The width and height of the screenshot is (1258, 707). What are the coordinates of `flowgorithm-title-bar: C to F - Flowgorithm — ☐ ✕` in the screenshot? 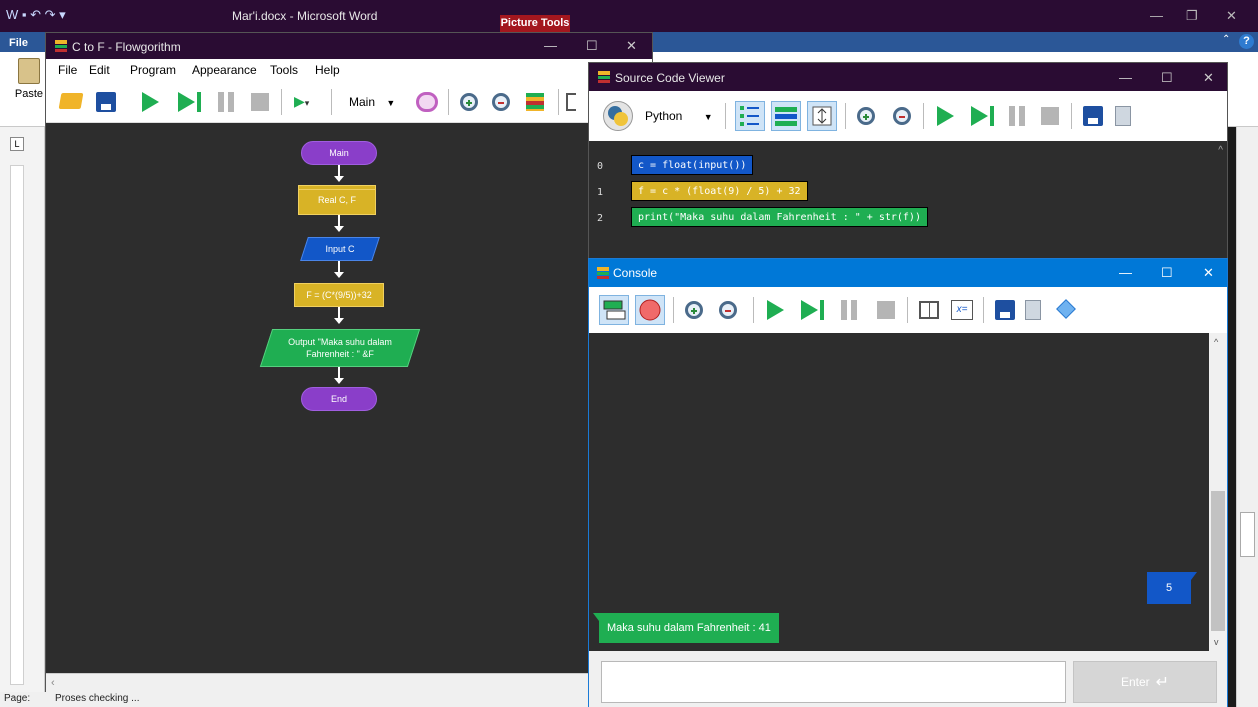 It's located at (349, 46).